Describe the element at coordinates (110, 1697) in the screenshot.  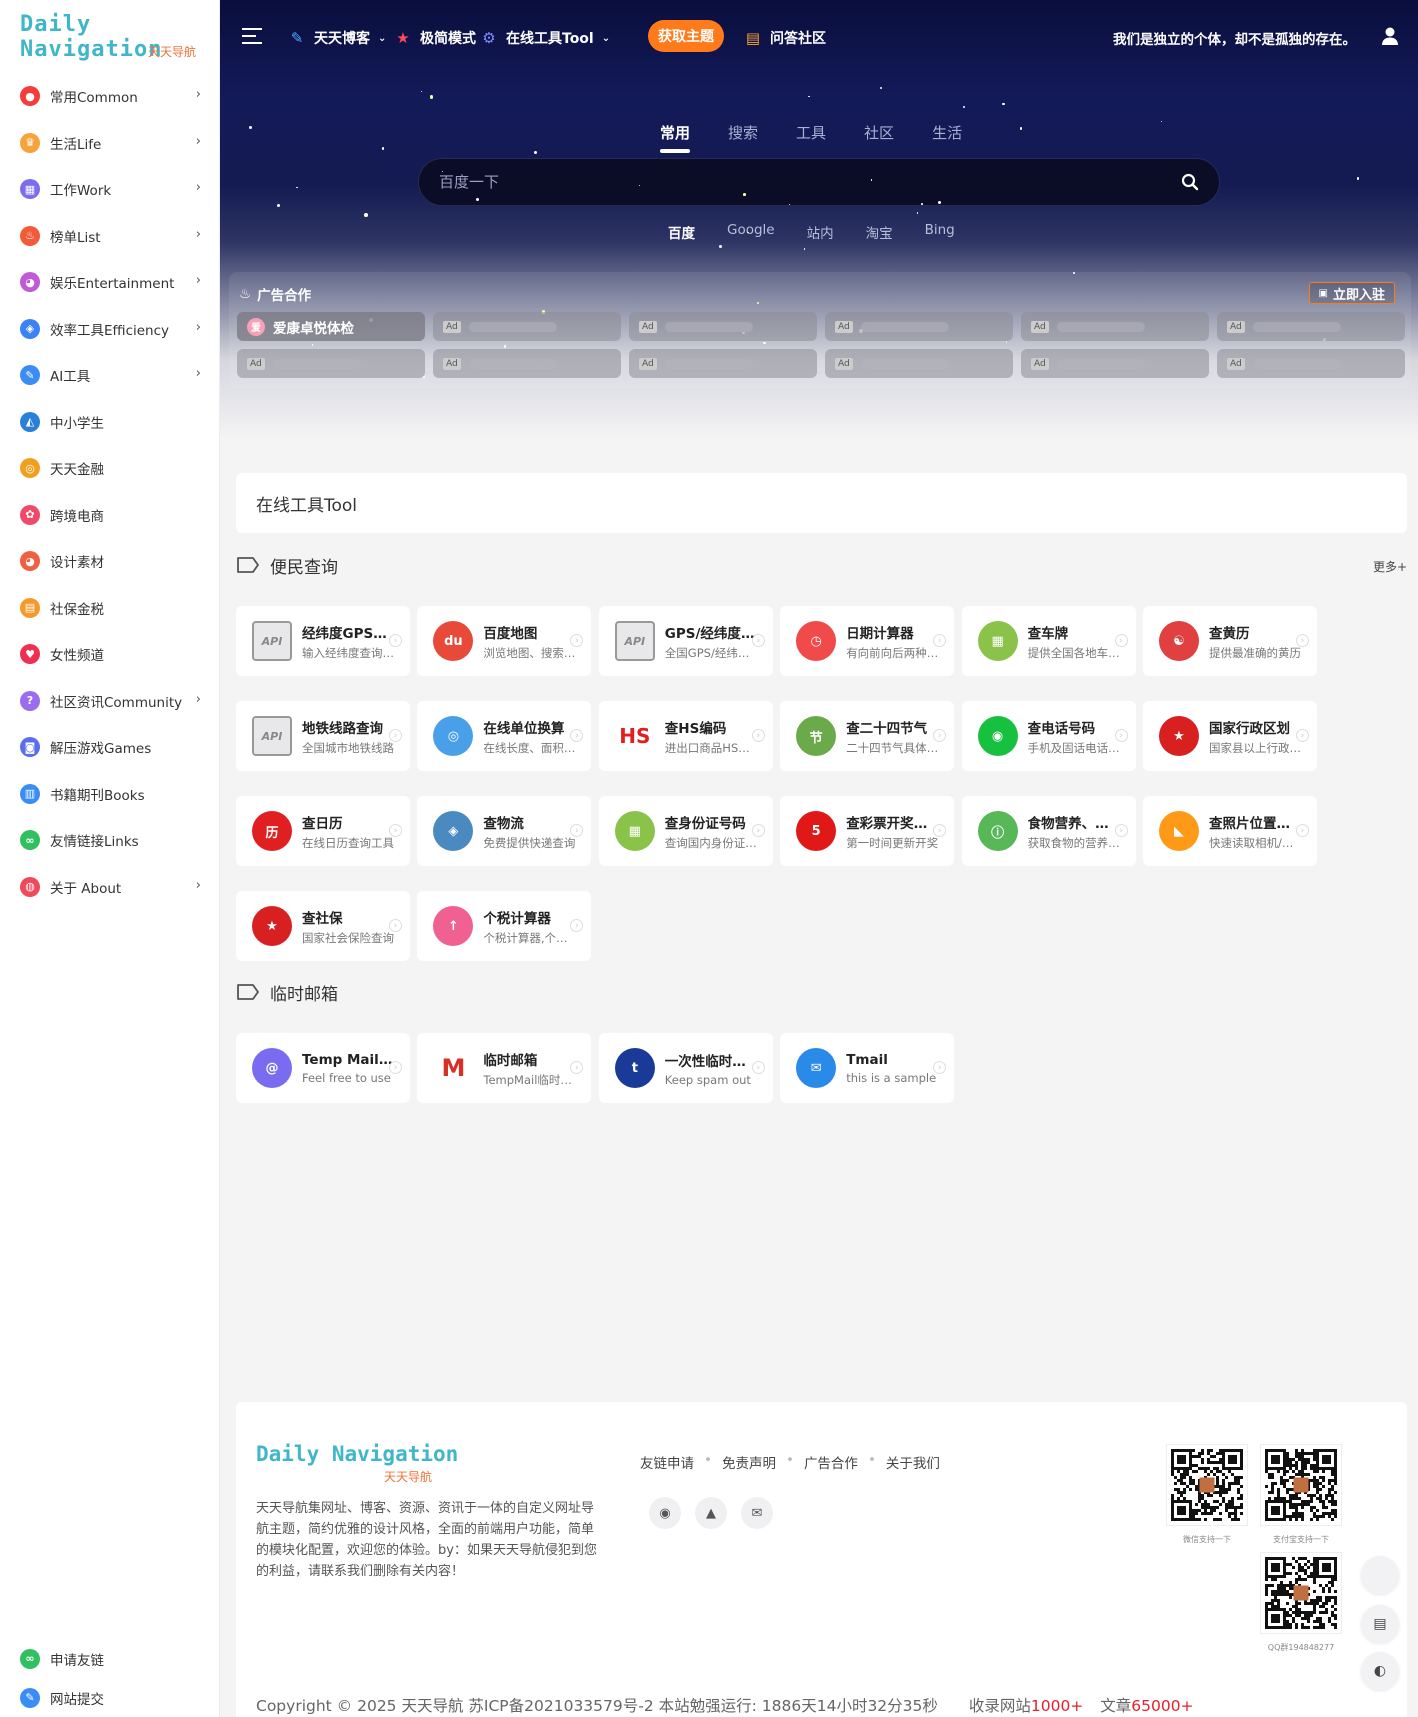
I see `sidebar-item-2: ✎ 网站提交` at that location.